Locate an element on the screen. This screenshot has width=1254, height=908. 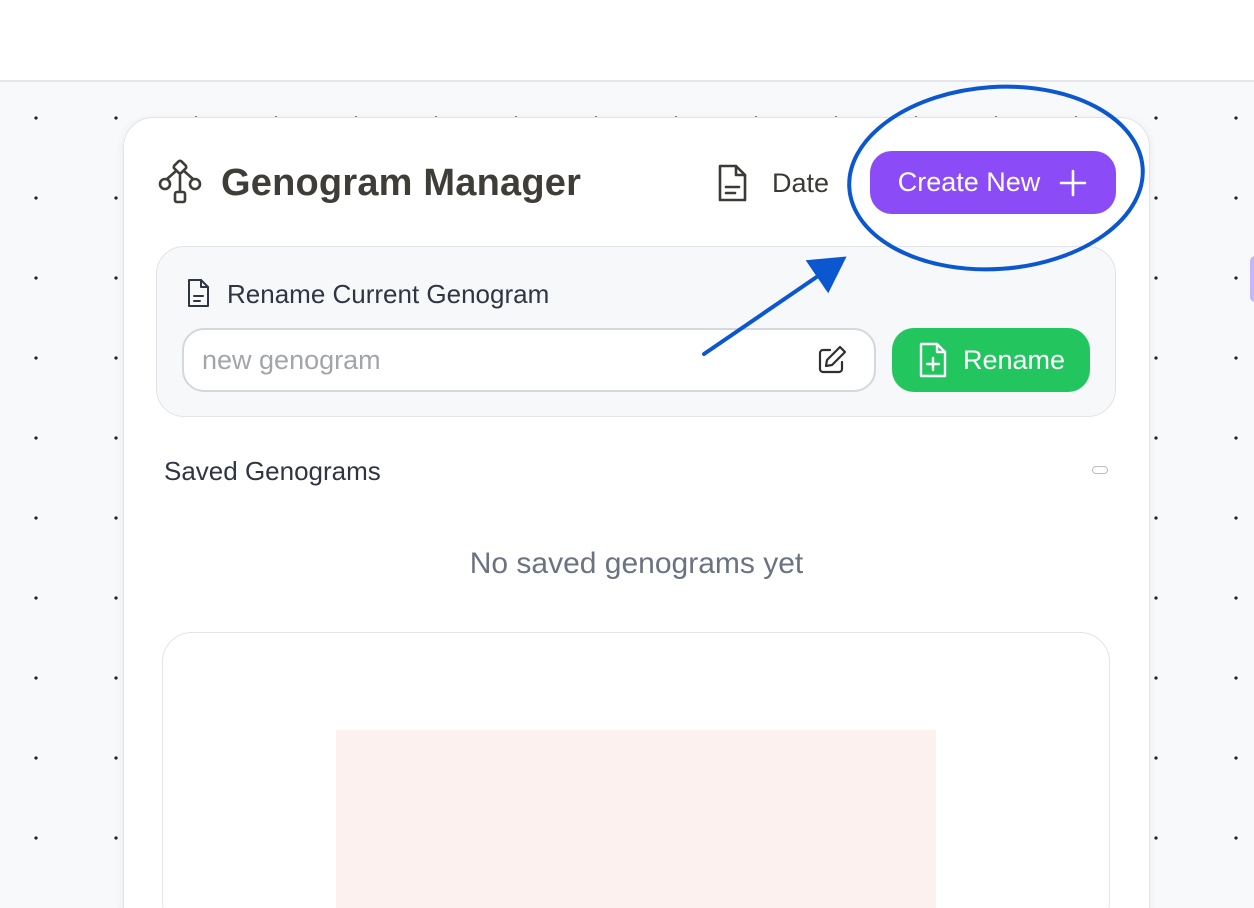
date-sort-label: Date is located at coordinates (800, 183).